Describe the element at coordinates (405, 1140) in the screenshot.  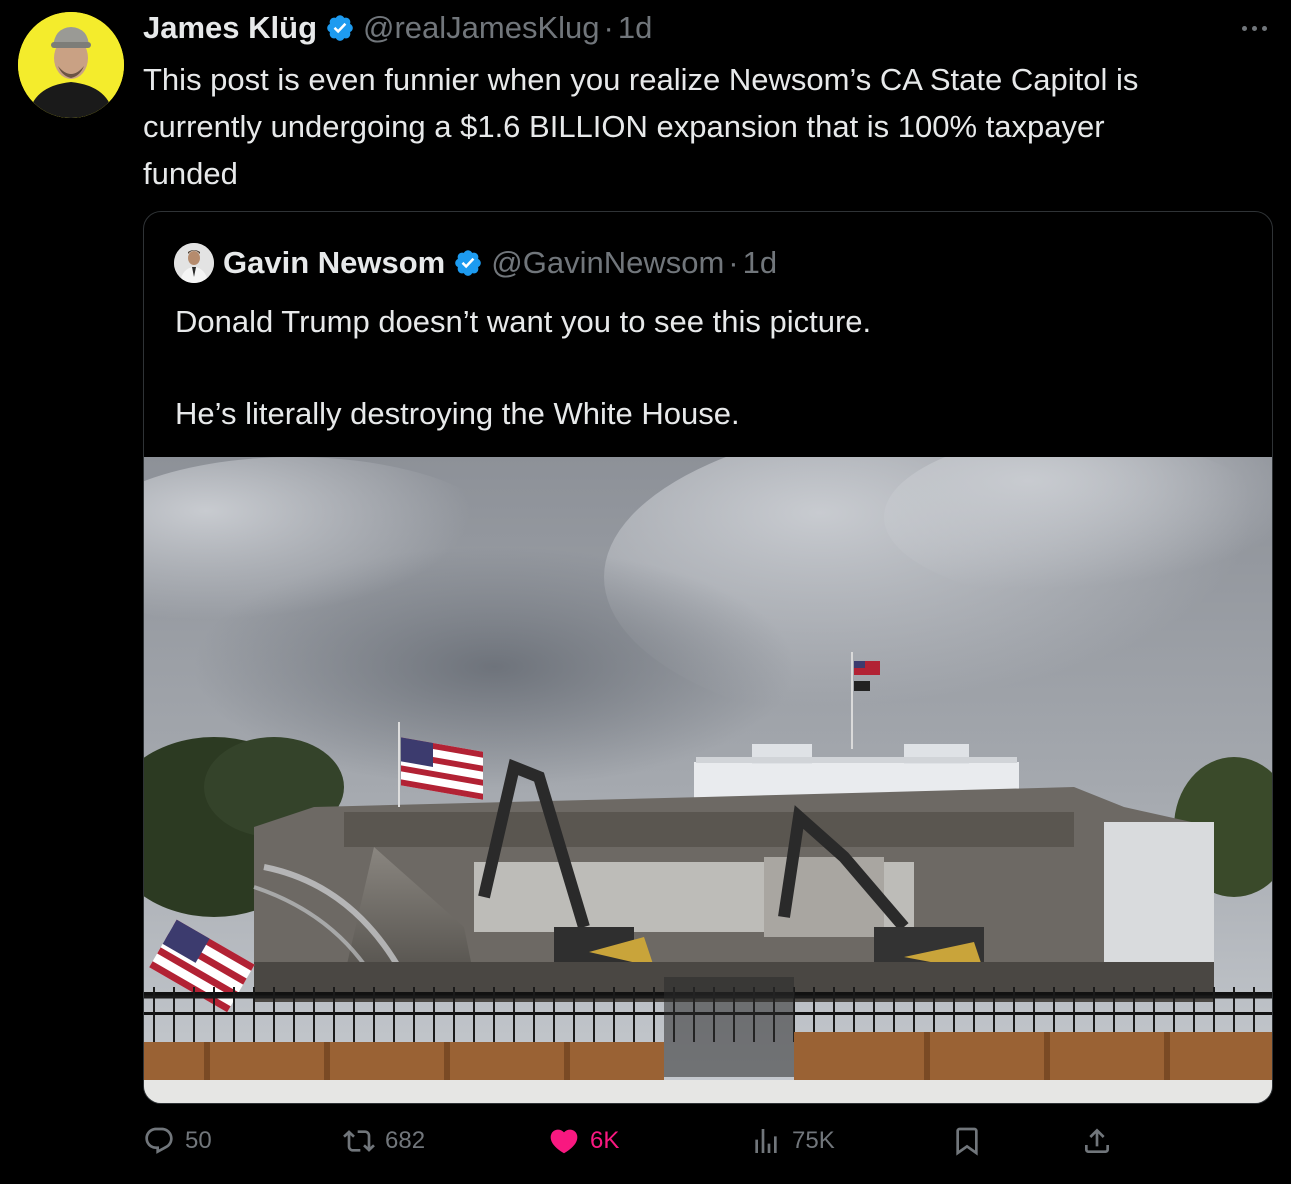
I see `repost-count: 682` at that location.